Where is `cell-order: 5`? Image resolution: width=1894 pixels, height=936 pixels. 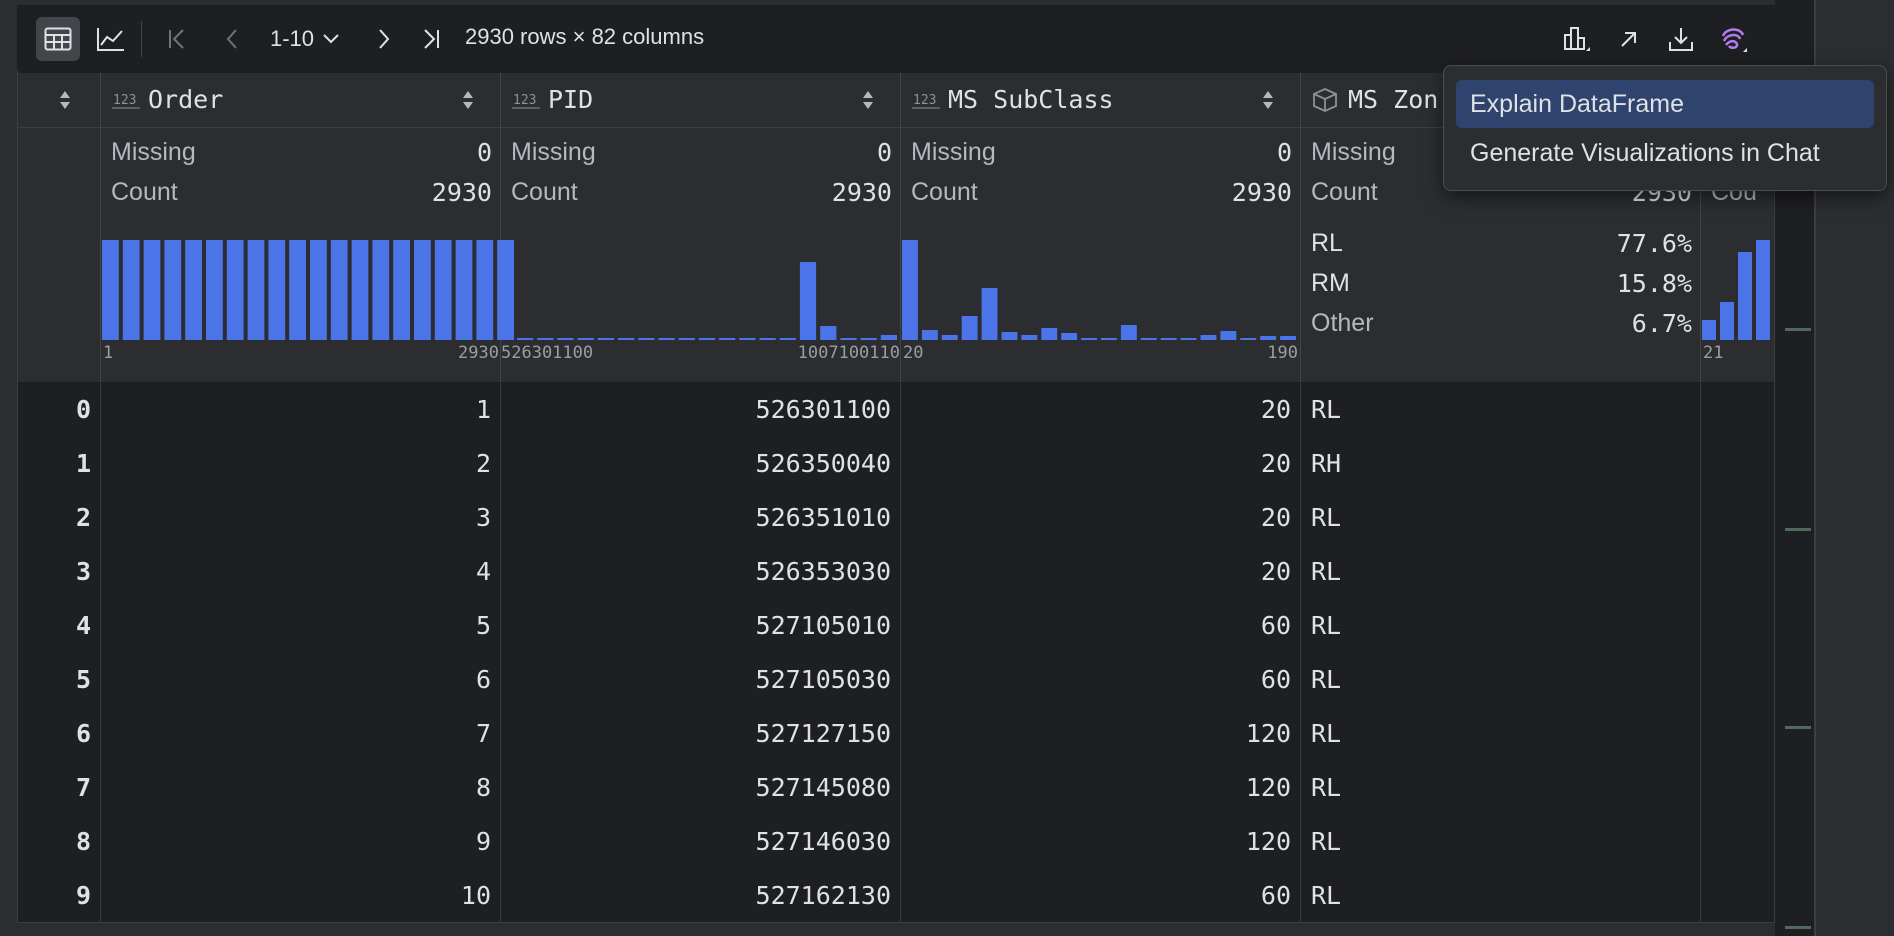
cell-order: 5 is located at coordinates (301, 626).